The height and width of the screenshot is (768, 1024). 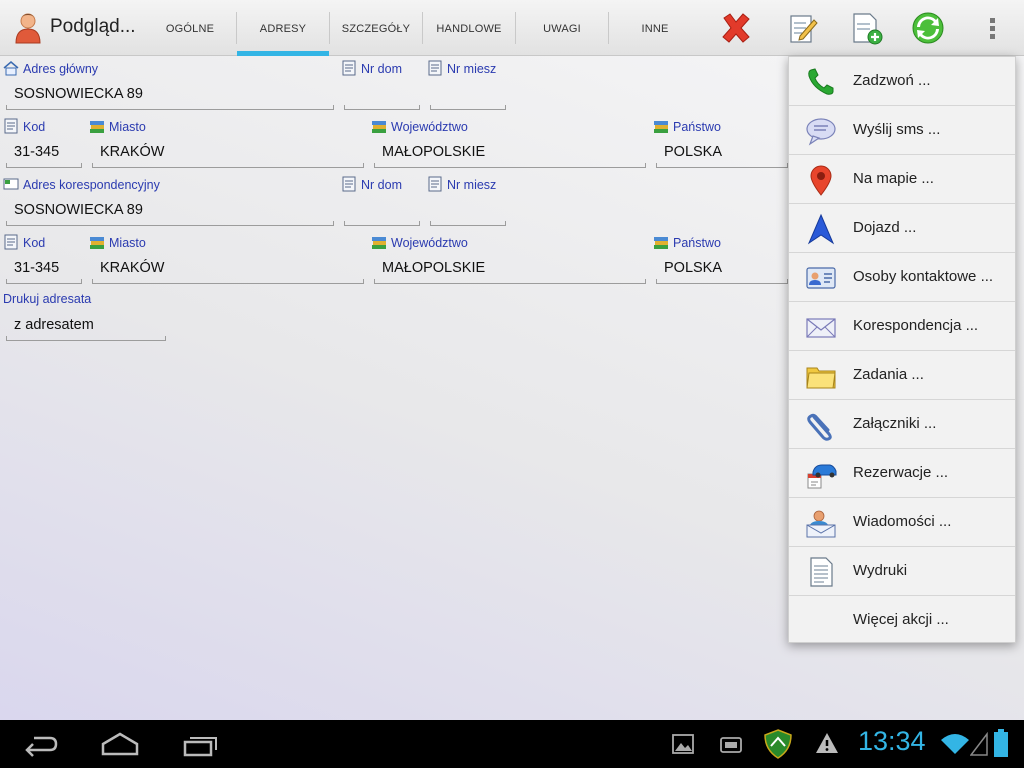 What do you see at coordinates (821, 180) in the screenshot?
I see `map-pin-icon` at bounding box center [821, 180].